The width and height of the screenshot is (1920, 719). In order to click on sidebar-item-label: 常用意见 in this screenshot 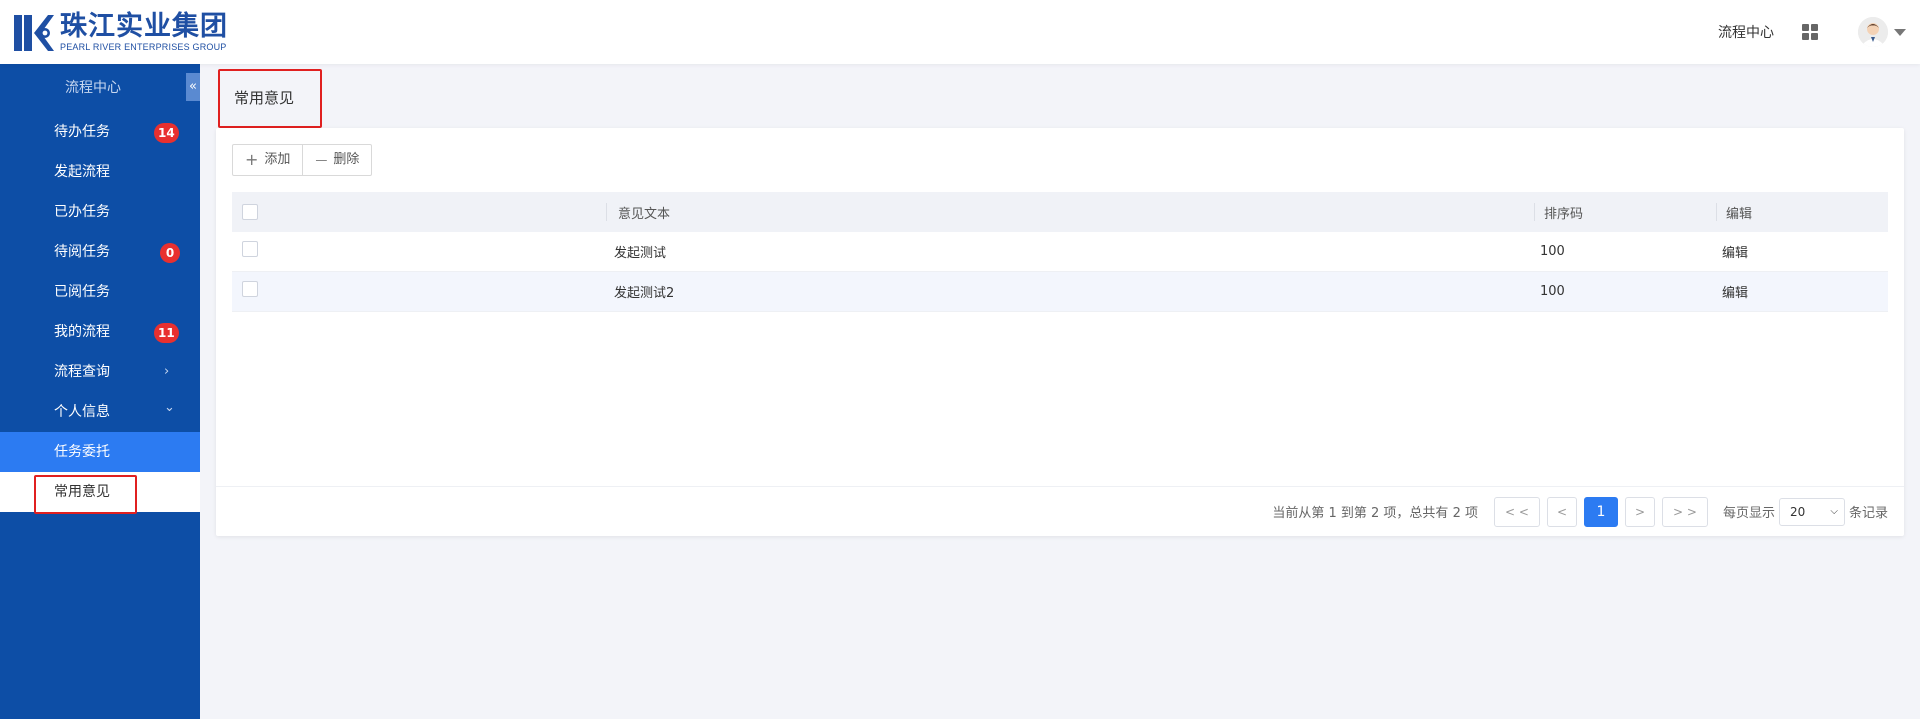, I will do `click(82, 492)`.